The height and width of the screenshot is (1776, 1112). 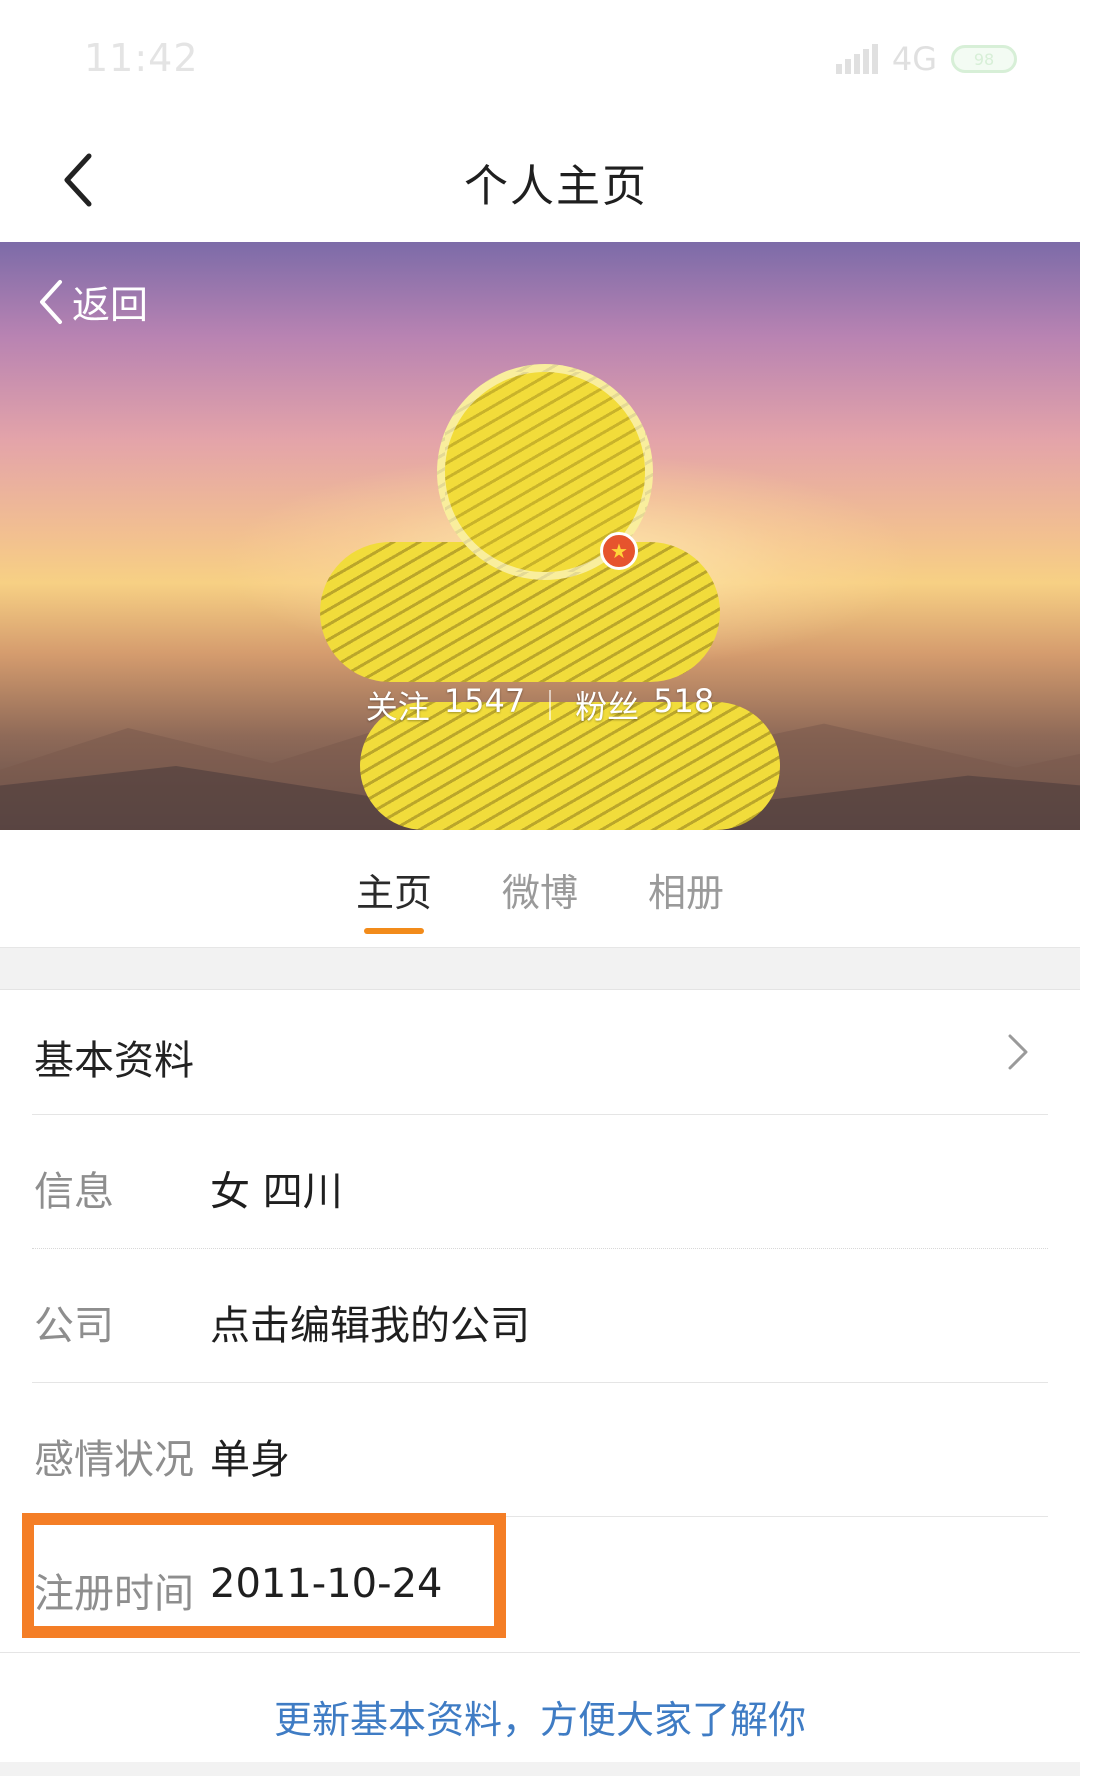 I want to click on tab-label: 相册, so click(x=686, y=893).